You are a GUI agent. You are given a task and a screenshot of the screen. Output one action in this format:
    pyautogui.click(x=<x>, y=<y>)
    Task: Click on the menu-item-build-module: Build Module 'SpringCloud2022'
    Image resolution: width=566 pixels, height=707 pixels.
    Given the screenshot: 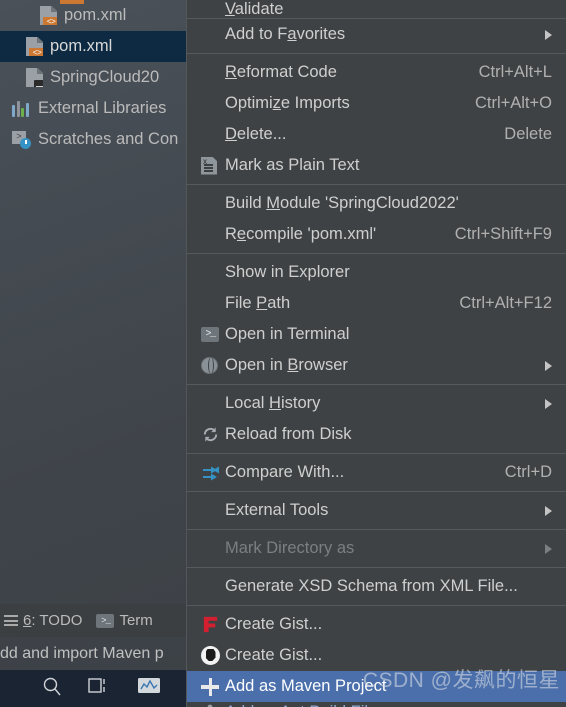 What is the action you would take?
    pyautogui.click(x=376, y=203)
    